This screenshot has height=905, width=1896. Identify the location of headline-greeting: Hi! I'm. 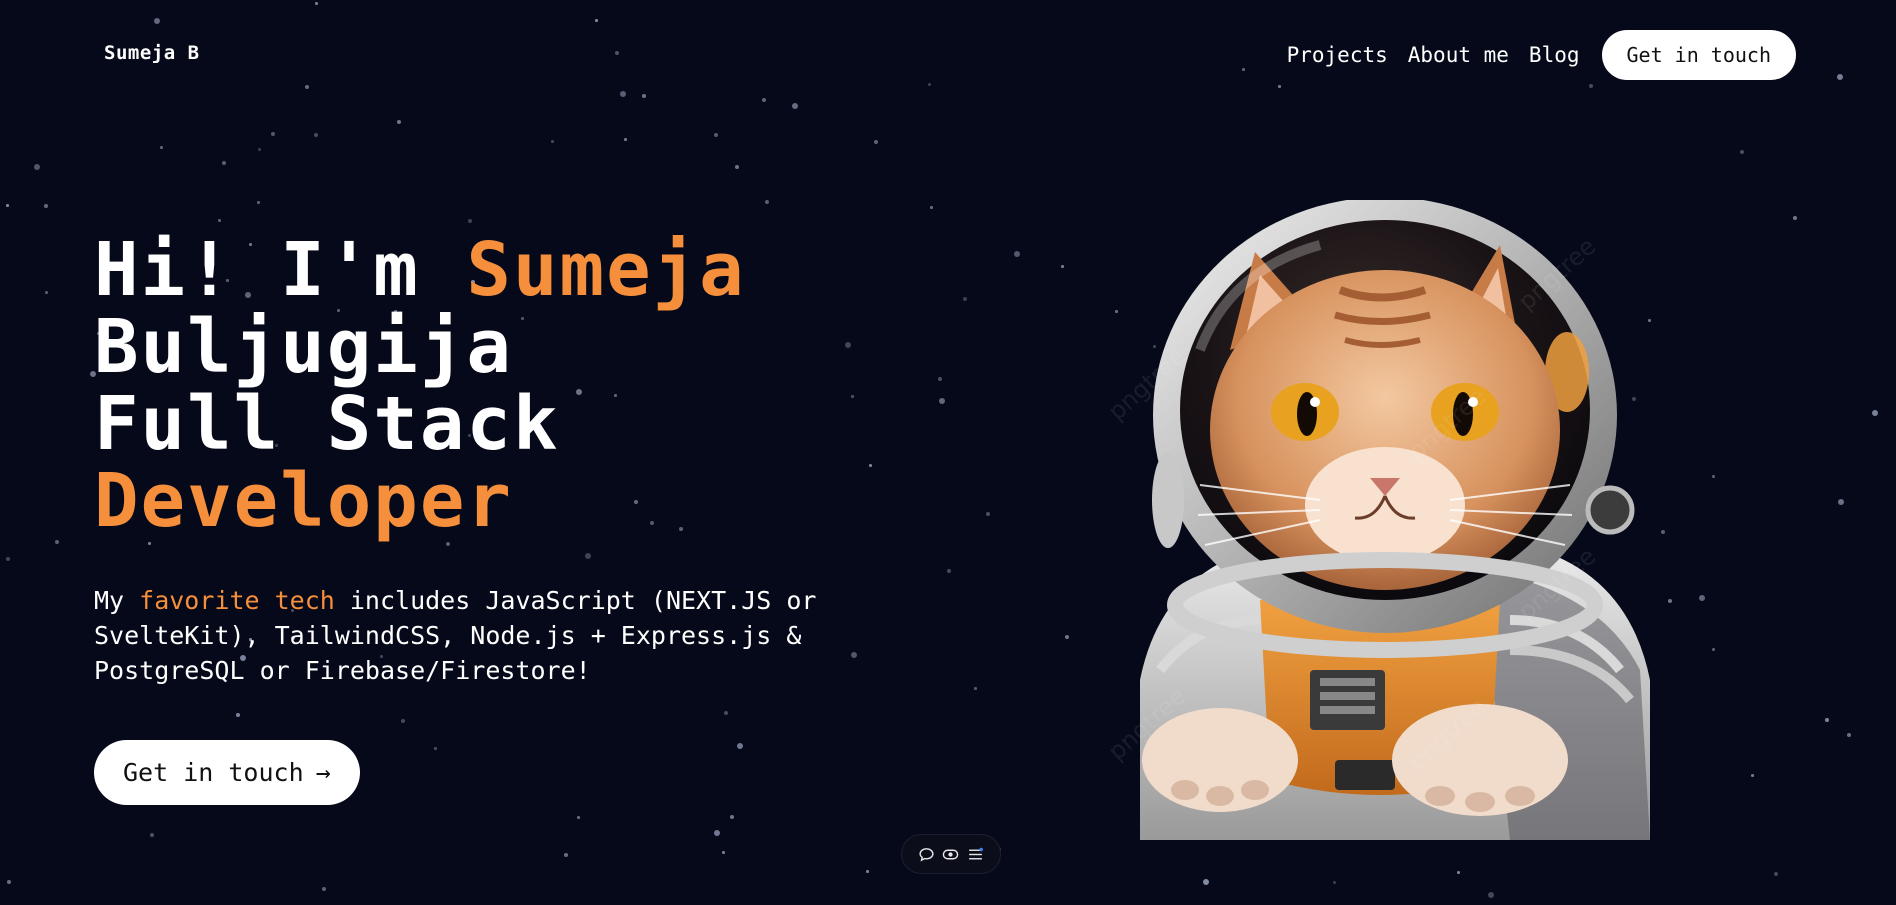
(280, 270).